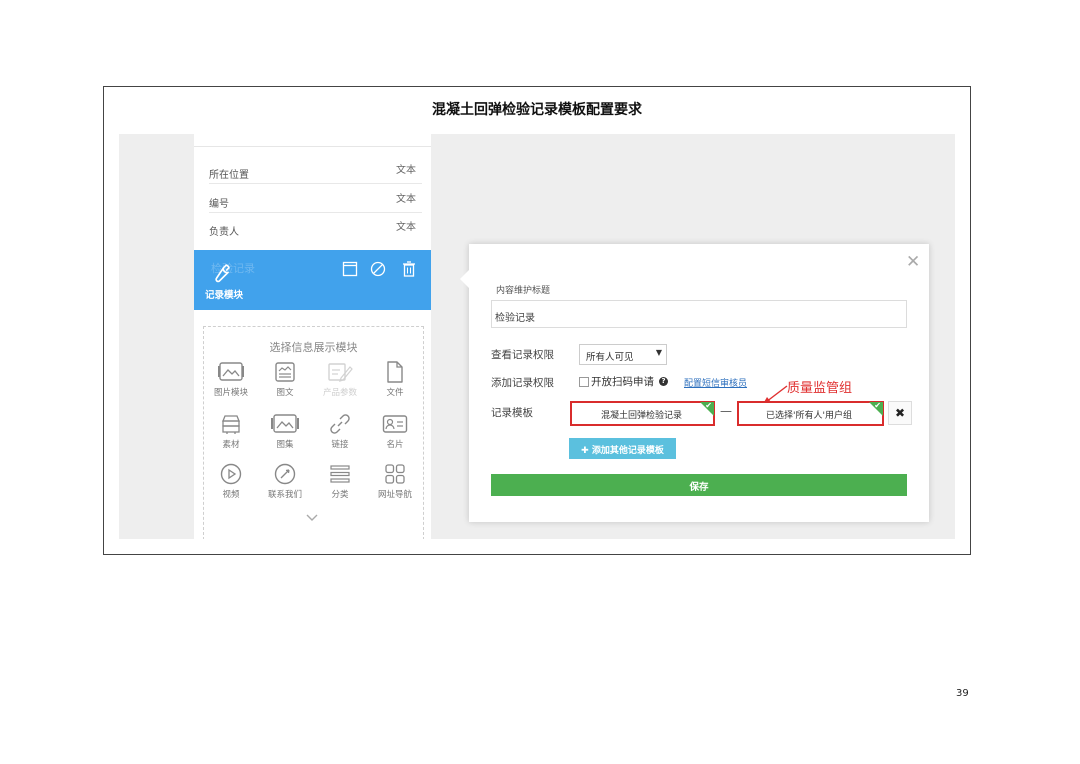 The width and height of the screenshot is (1080, 764). I want to click on view-permission-select: 所有人可见 ▼, so click(623, 354).